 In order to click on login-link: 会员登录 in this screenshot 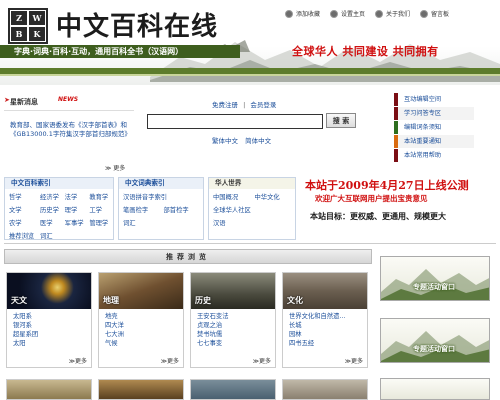, I will do `click(263, 105)`.